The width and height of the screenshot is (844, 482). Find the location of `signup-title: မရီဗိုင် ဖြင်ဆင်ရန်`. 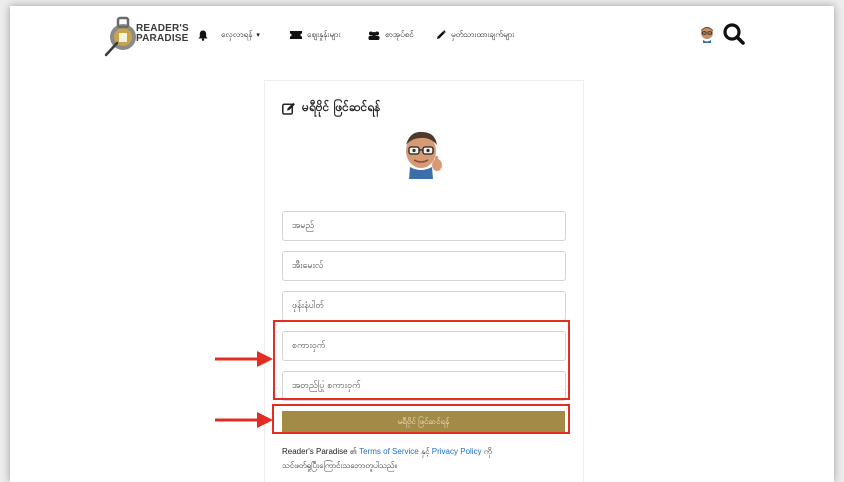

signup-title: မရီဗိုင် ဖြင်ဆင်ရန် is located at coordinates (331, 108).